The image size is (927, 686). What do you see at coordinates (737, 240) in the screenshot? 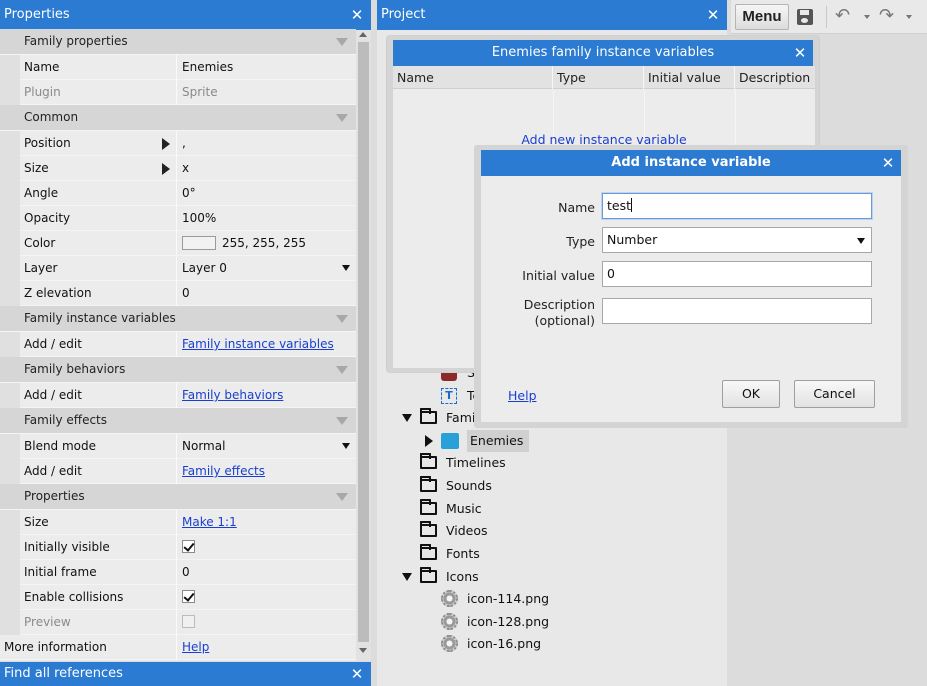
I see `type-select: Number` at bounding box center [737, 240].